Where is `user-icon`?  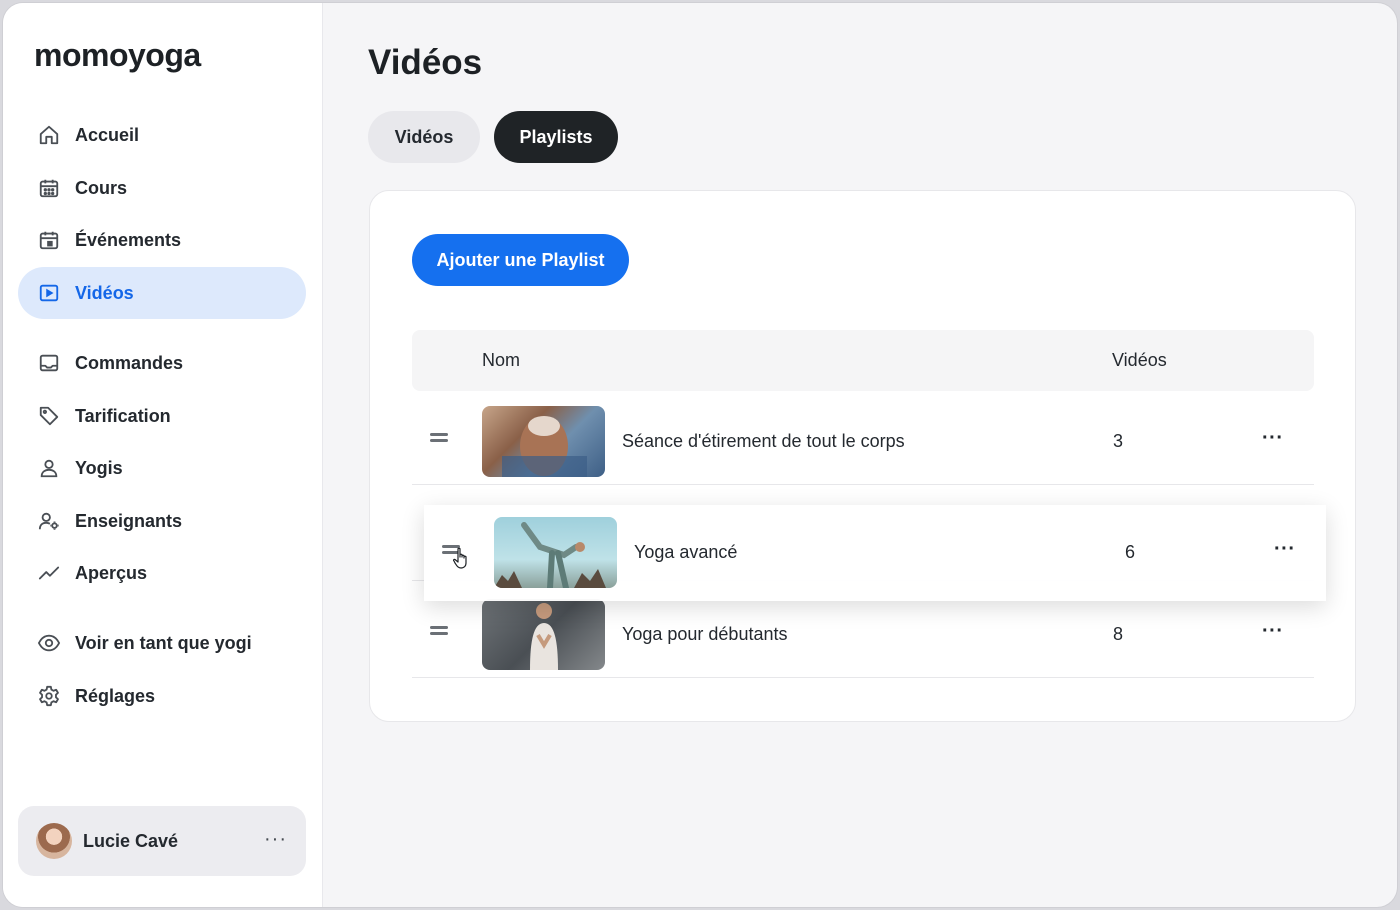 user-icon is located at coordinates (49, 468).